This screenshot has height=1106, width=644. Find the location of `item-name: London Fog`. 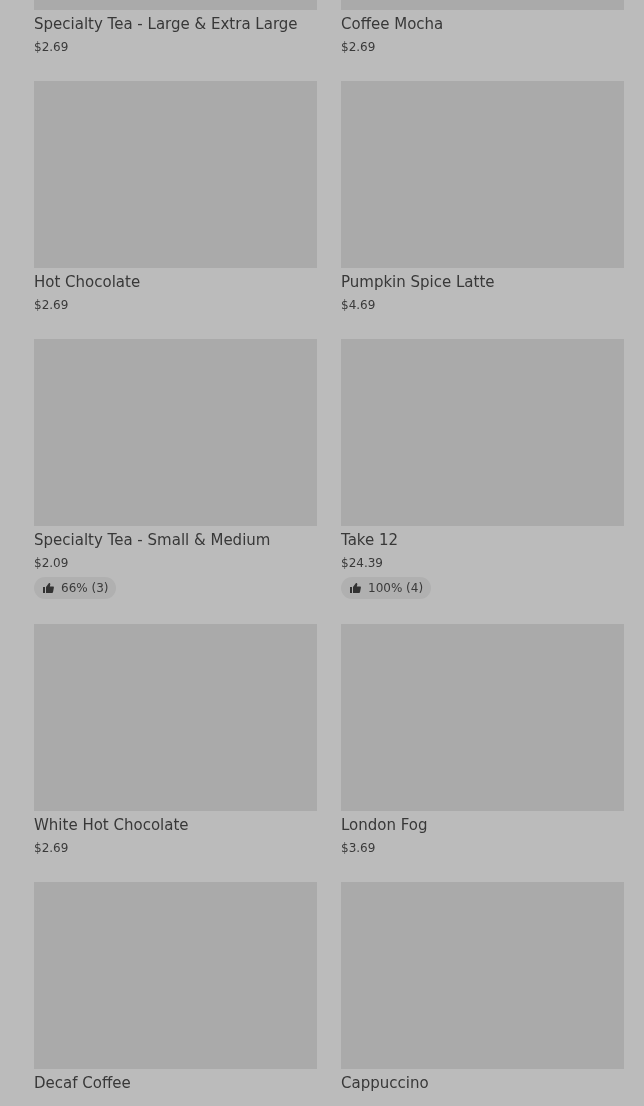

item-name: London Fog is located at coordinates (384, 825).